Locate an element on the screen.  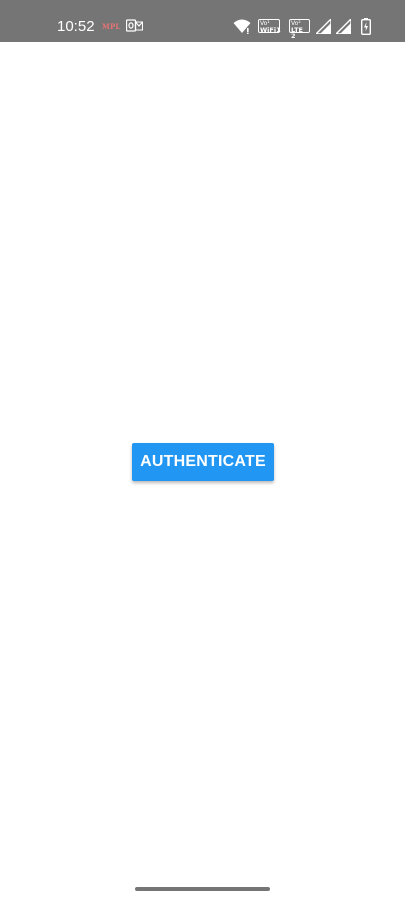
volte-badge-bottom: LTE 2 is located at coordinates (297, 33).